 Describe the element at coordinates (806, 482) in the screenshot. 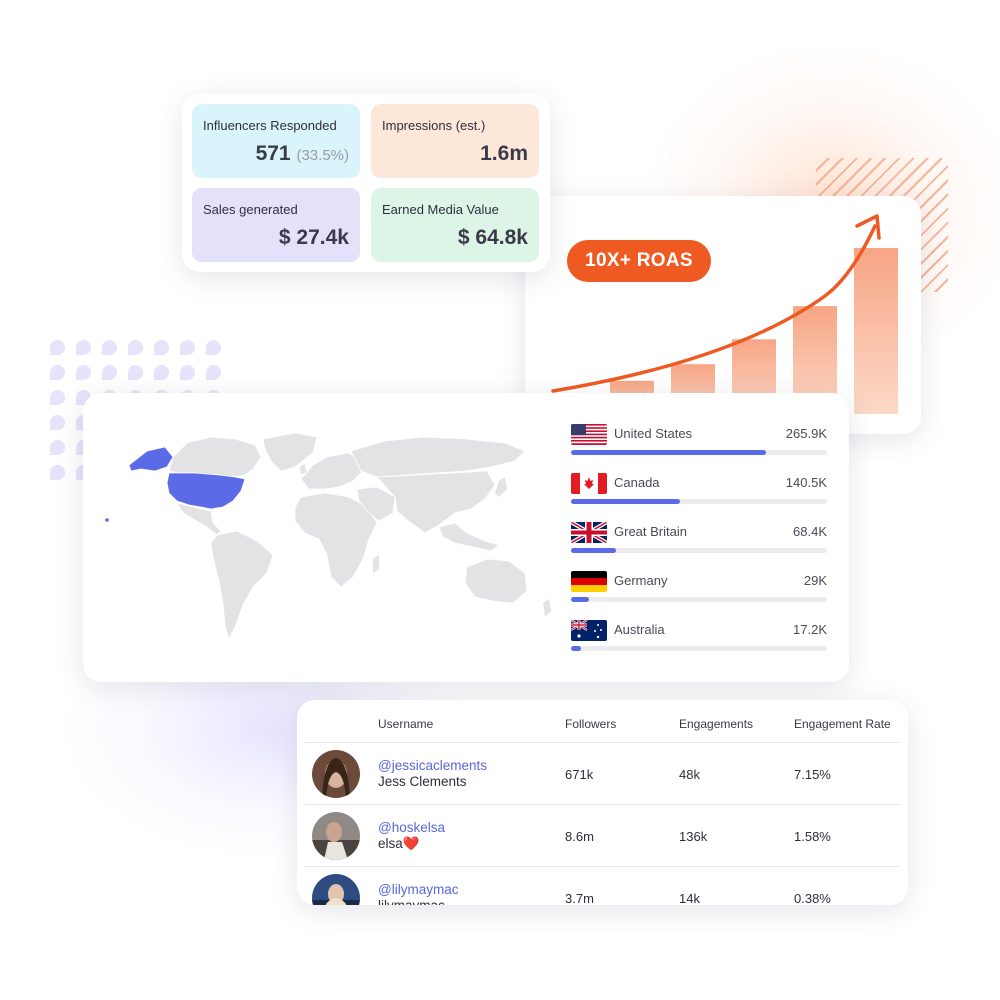

I see `country-value: 140.5K` at that location.